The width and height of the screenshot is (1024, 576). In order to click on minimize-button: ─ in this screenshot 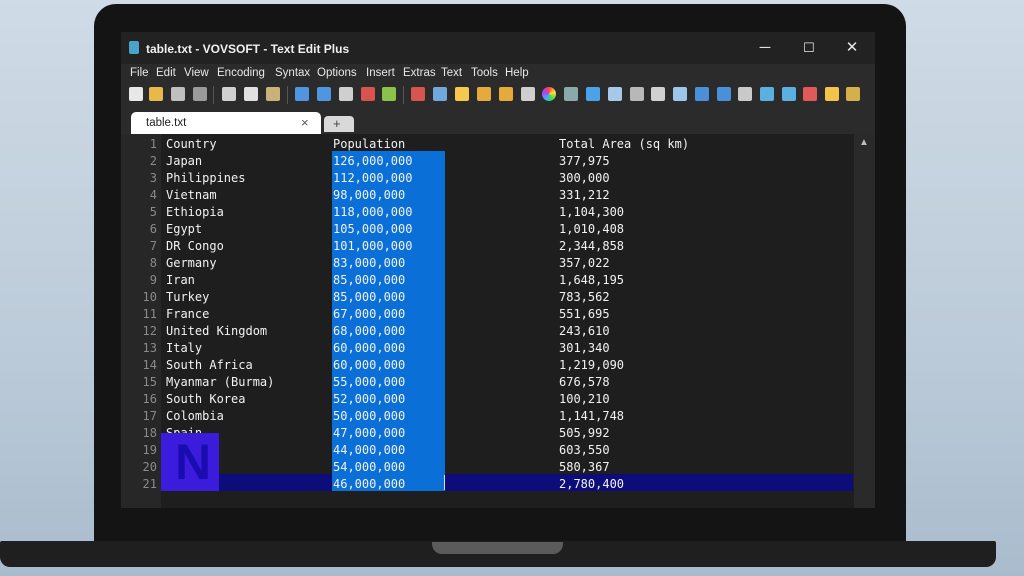, I will do `click(765, 48)`.